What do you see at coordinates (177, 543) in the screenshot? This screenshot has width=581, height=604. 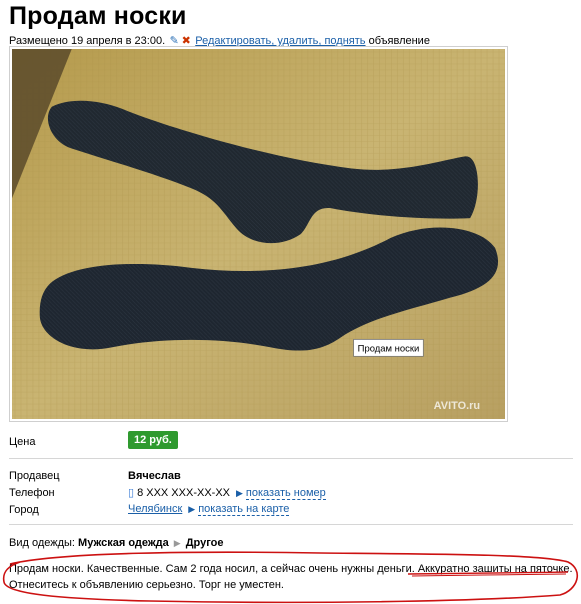 I see `chevron-right-icon: ▶` at bounding box center [177, 543].